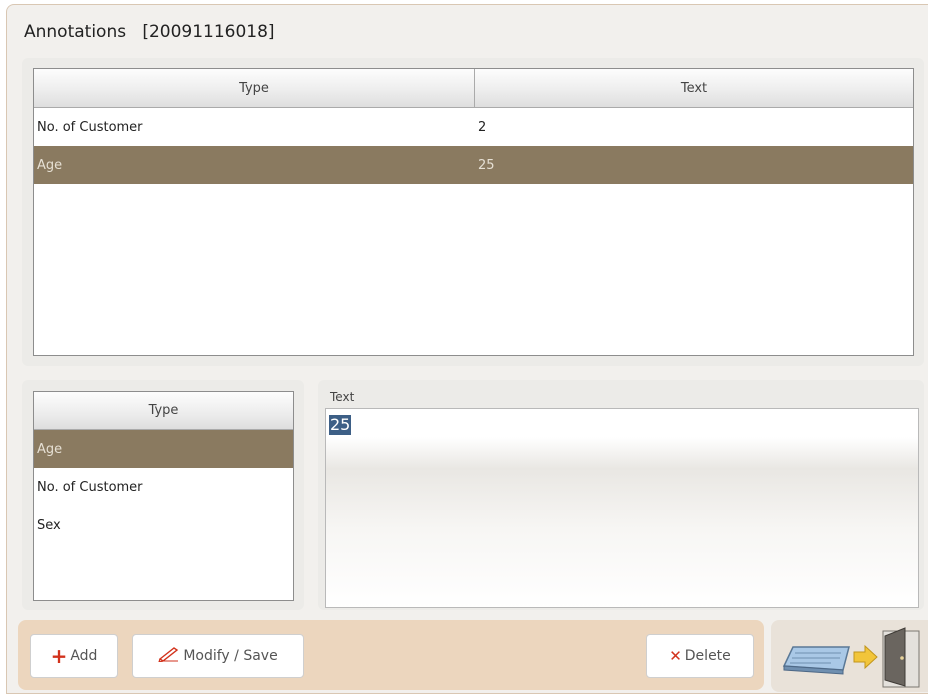 This screenshot has height=696, width=928. What do you see at coordinates (675, 656) in the screenshot?
I see `x-icon: ✕` at bounding box center [675, 656].